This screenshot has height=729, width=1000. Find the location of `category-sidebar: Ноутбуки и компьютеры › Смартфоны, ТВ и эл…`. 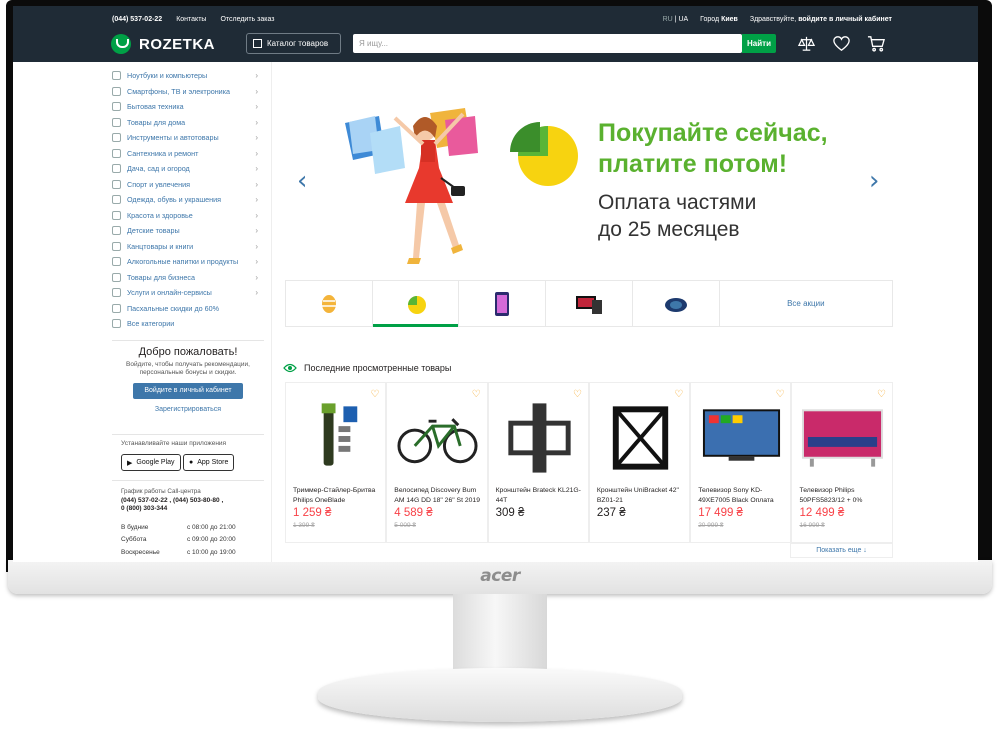

category-sidebar: Ноутбуки и компьютеры › Смартфоны, ТВ и эл… is located at coordinates (188, 200).